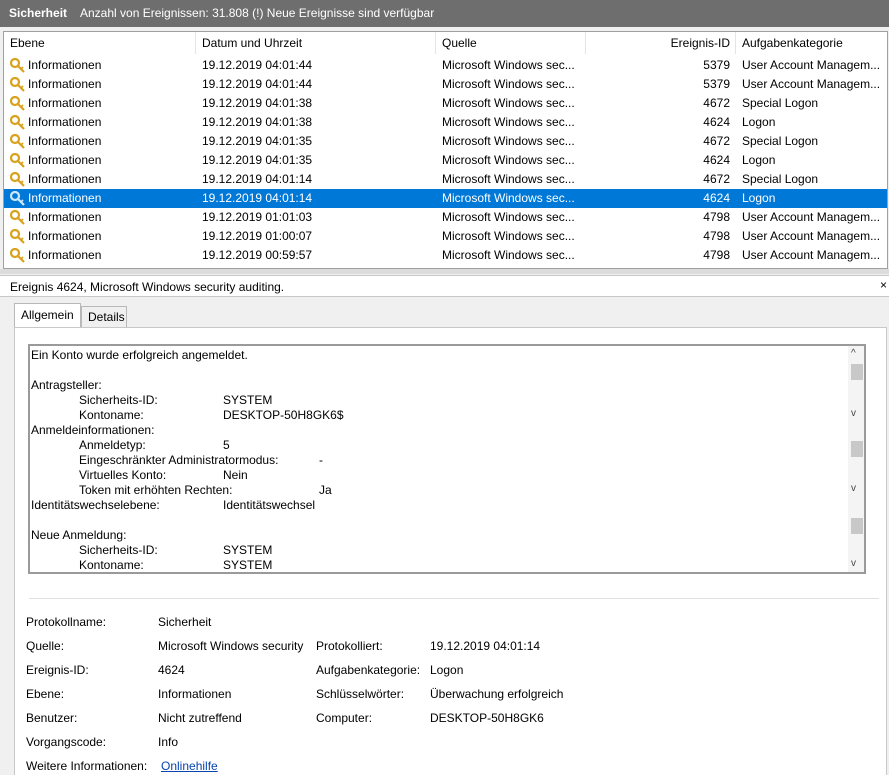  Describe the element at coordinates (497, 694) in the screenshot. I see `schluessel-value: Überwachung erfolgreich` at that location.